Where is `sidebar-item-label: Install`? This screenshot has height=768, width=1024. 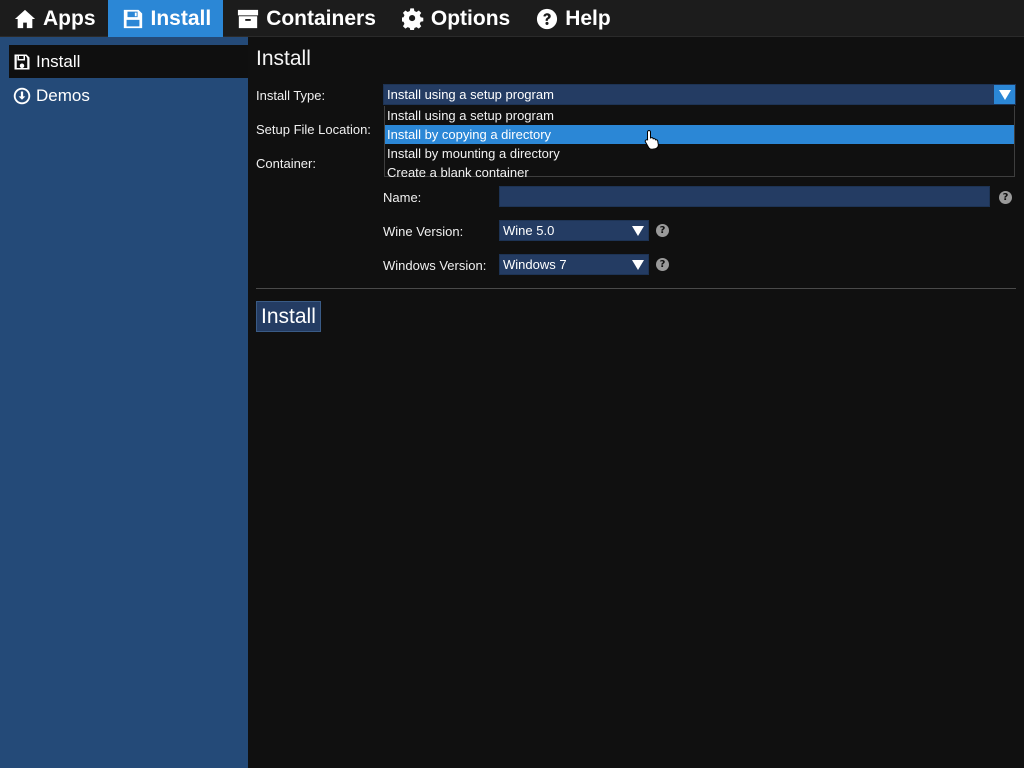 sidebar-item-label: Install is located at coordinates (58, 61).